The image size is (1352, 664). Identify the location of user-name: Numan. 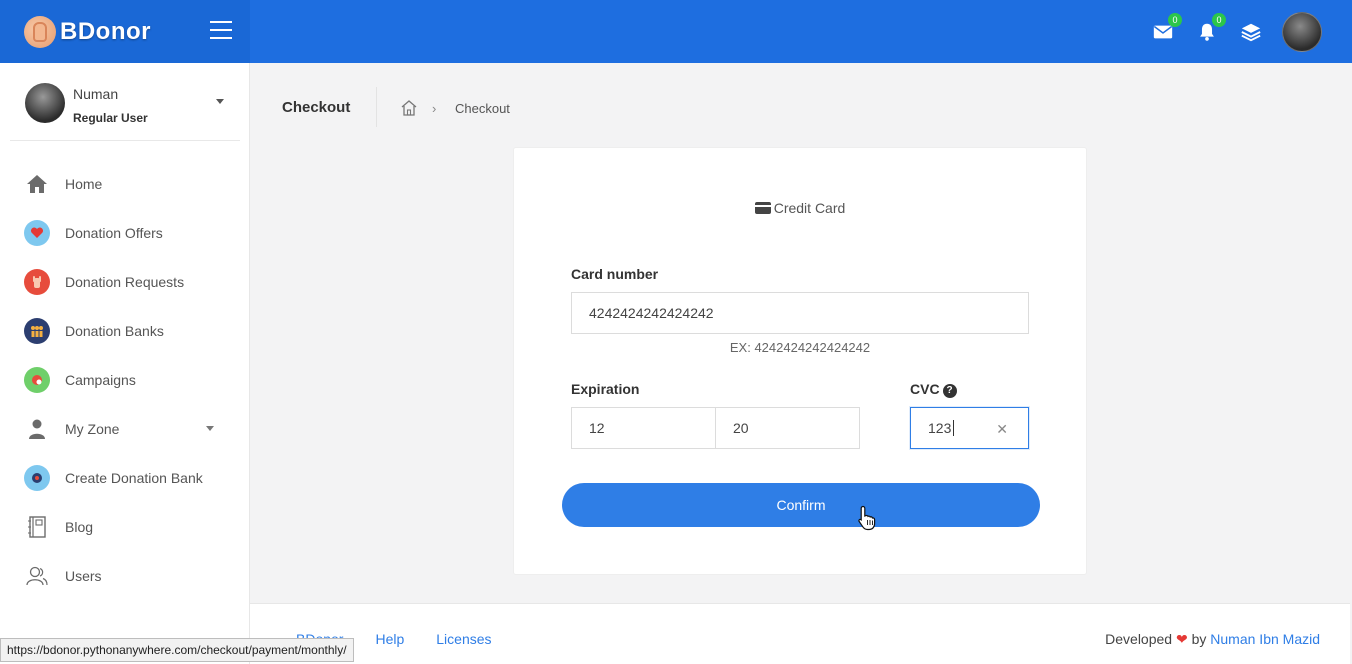
(96, 94).